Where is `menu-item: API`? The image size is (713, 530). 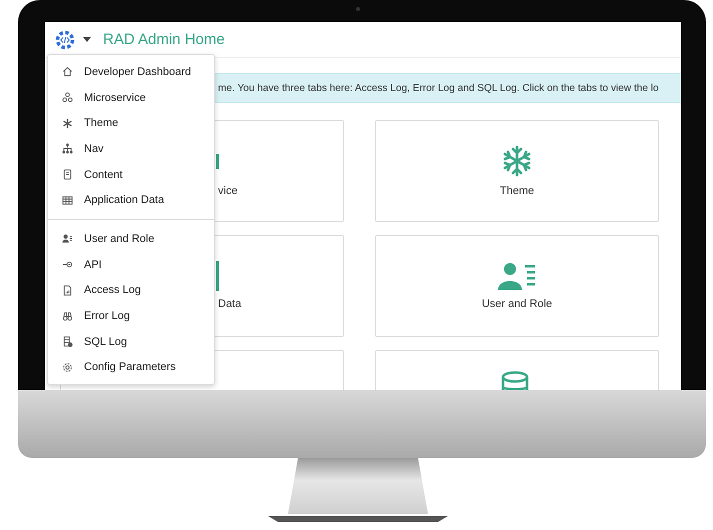 menu-item: API is located at coordinates (131, 265).